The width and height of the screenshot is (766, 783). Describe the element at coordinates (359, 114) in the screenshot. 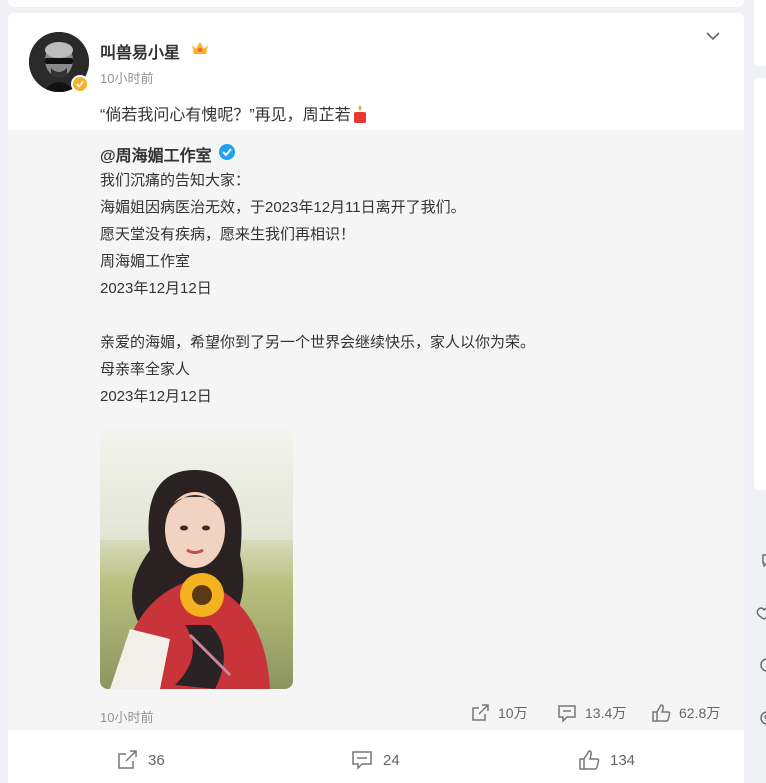

I see `candle-icon` at that location.